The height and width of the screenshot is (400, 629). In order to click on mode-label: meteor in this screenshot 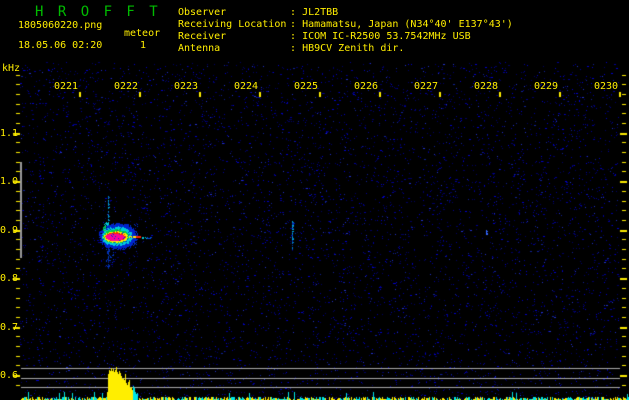, I will do `click(142, 33)`.